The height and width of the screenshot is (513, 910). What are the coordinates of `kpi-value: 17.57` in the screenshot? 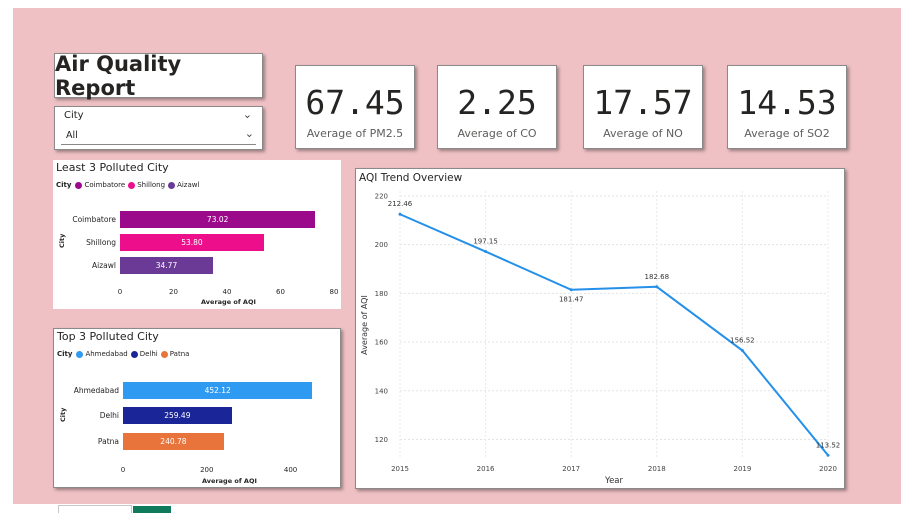 It's located at (643, 102).